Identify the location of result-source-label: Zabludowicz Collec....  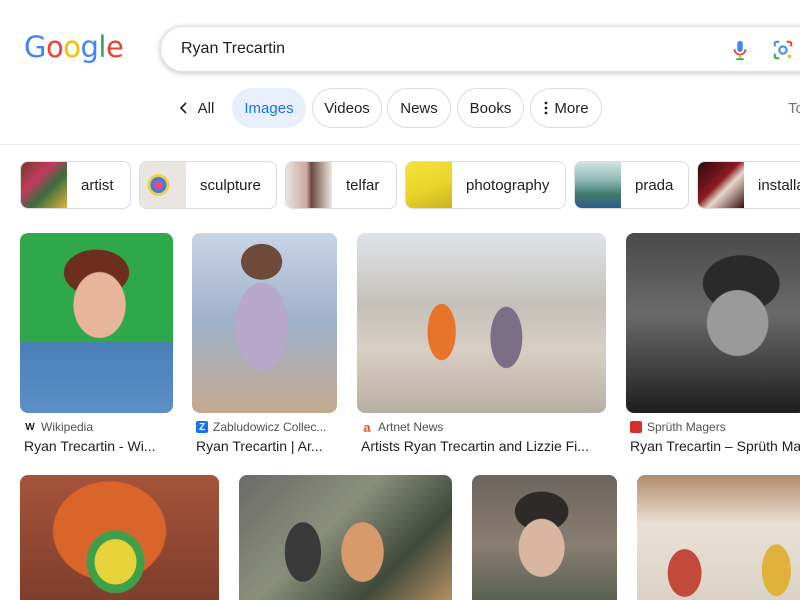
(270, 427).